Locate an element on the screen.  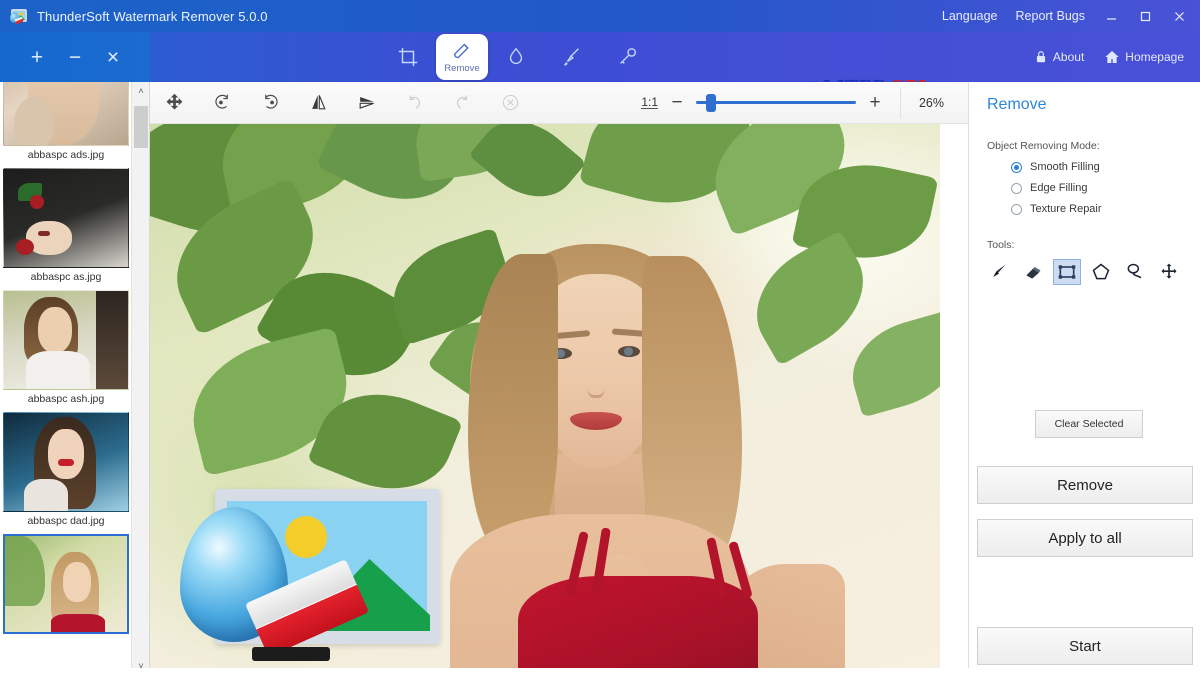
about-link: About is located at coordinates (1059, 57).